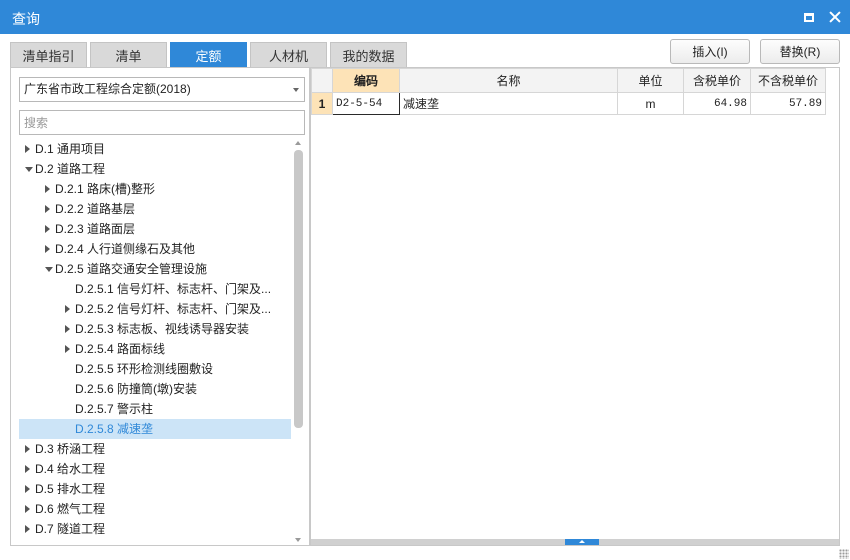 Image resolution: width=850 pixels, height=560 pixels. What do you see at coordinates (131, 269) in the screenshot?
I see `tree-item-label: D.2.5 道路交通安全管理设施` at bounding box center [131, 269].